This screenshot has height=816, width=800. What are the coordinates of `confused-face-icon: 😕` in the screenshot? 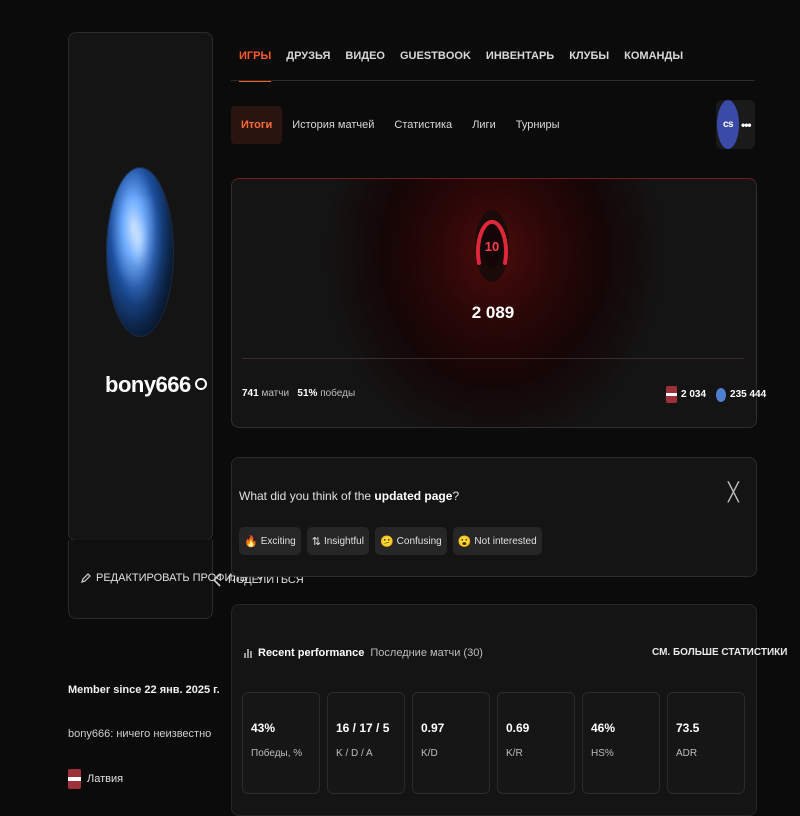 It's located at (386, 541).